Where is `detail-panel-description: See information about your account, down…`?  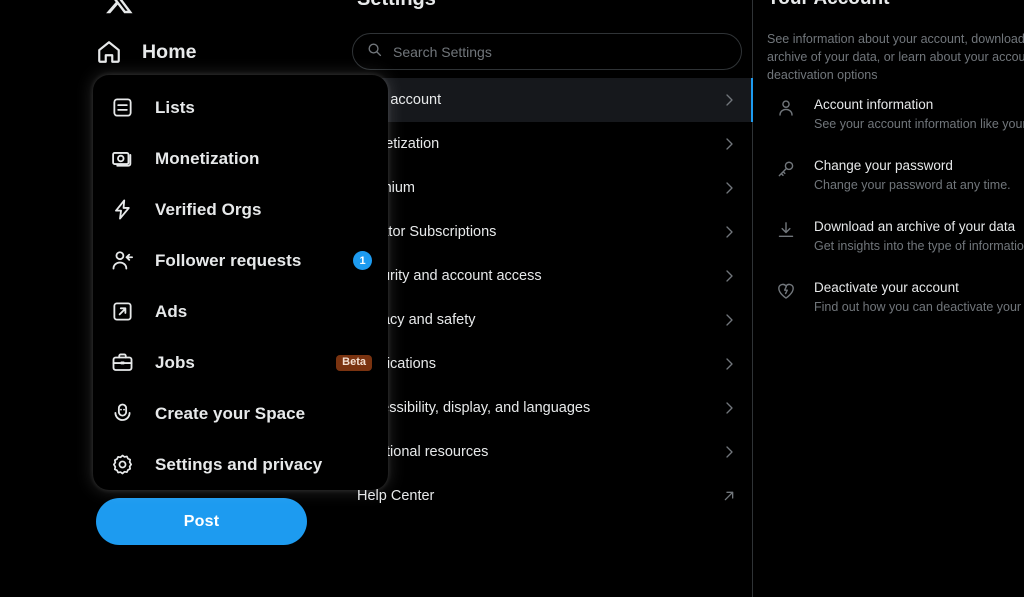
detail-panel-description: See information about your account, down… is located at coordinates (895, 57).